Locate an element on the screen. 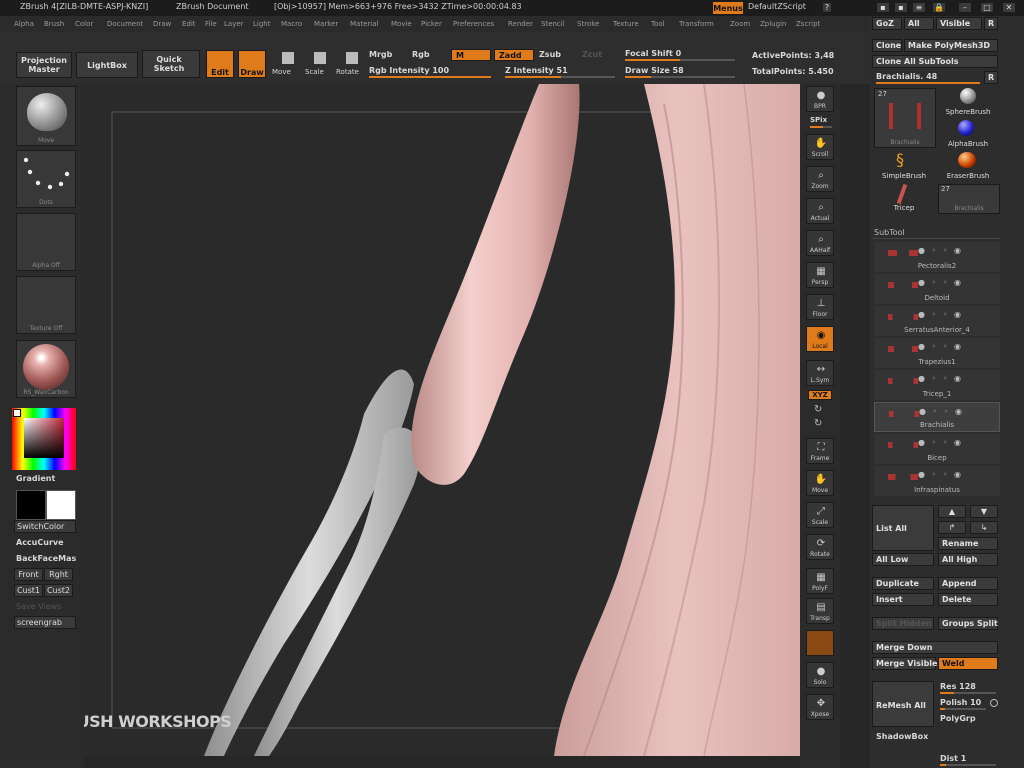  palette-icon: ▪ is located at coordinates (883, 7).